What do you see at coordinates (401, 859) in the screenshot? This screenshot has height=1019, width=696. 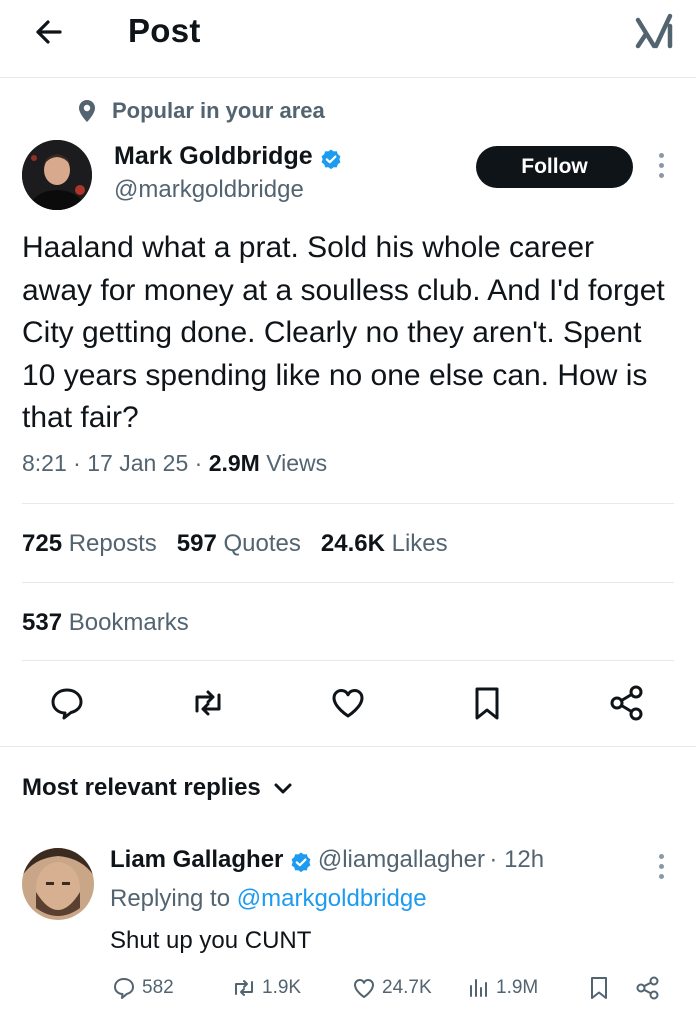 I see `reply-author-handle: @liamgallagher` at bounding box center [401, 859].